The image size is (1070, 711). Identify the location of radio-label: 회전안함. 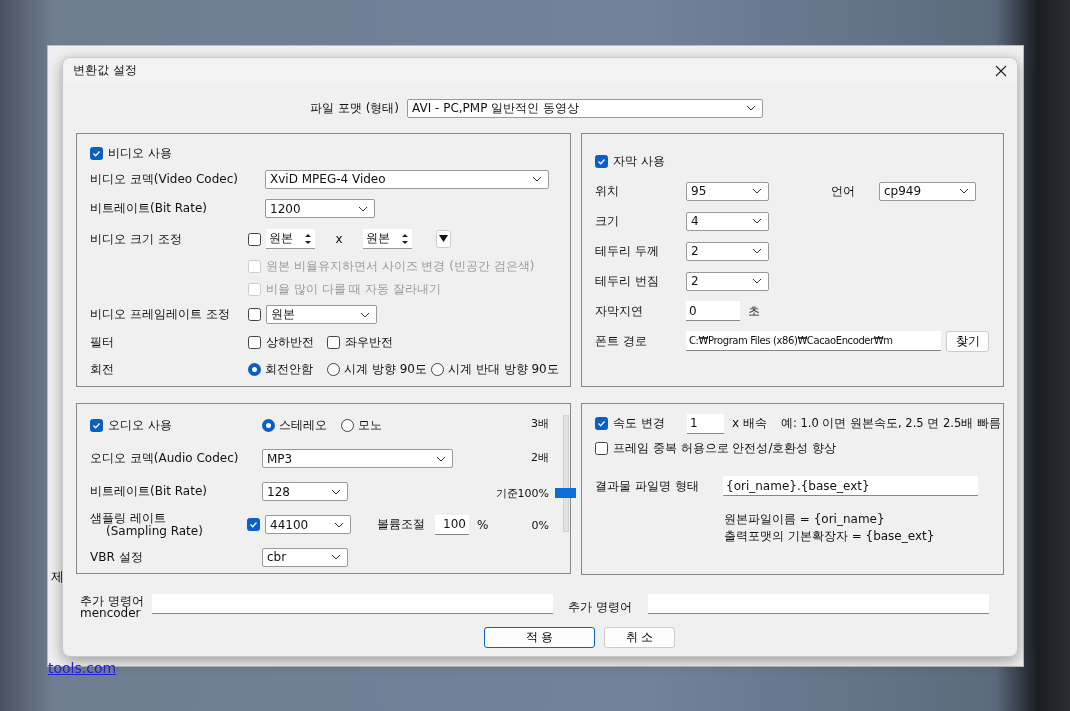
(289, 369).